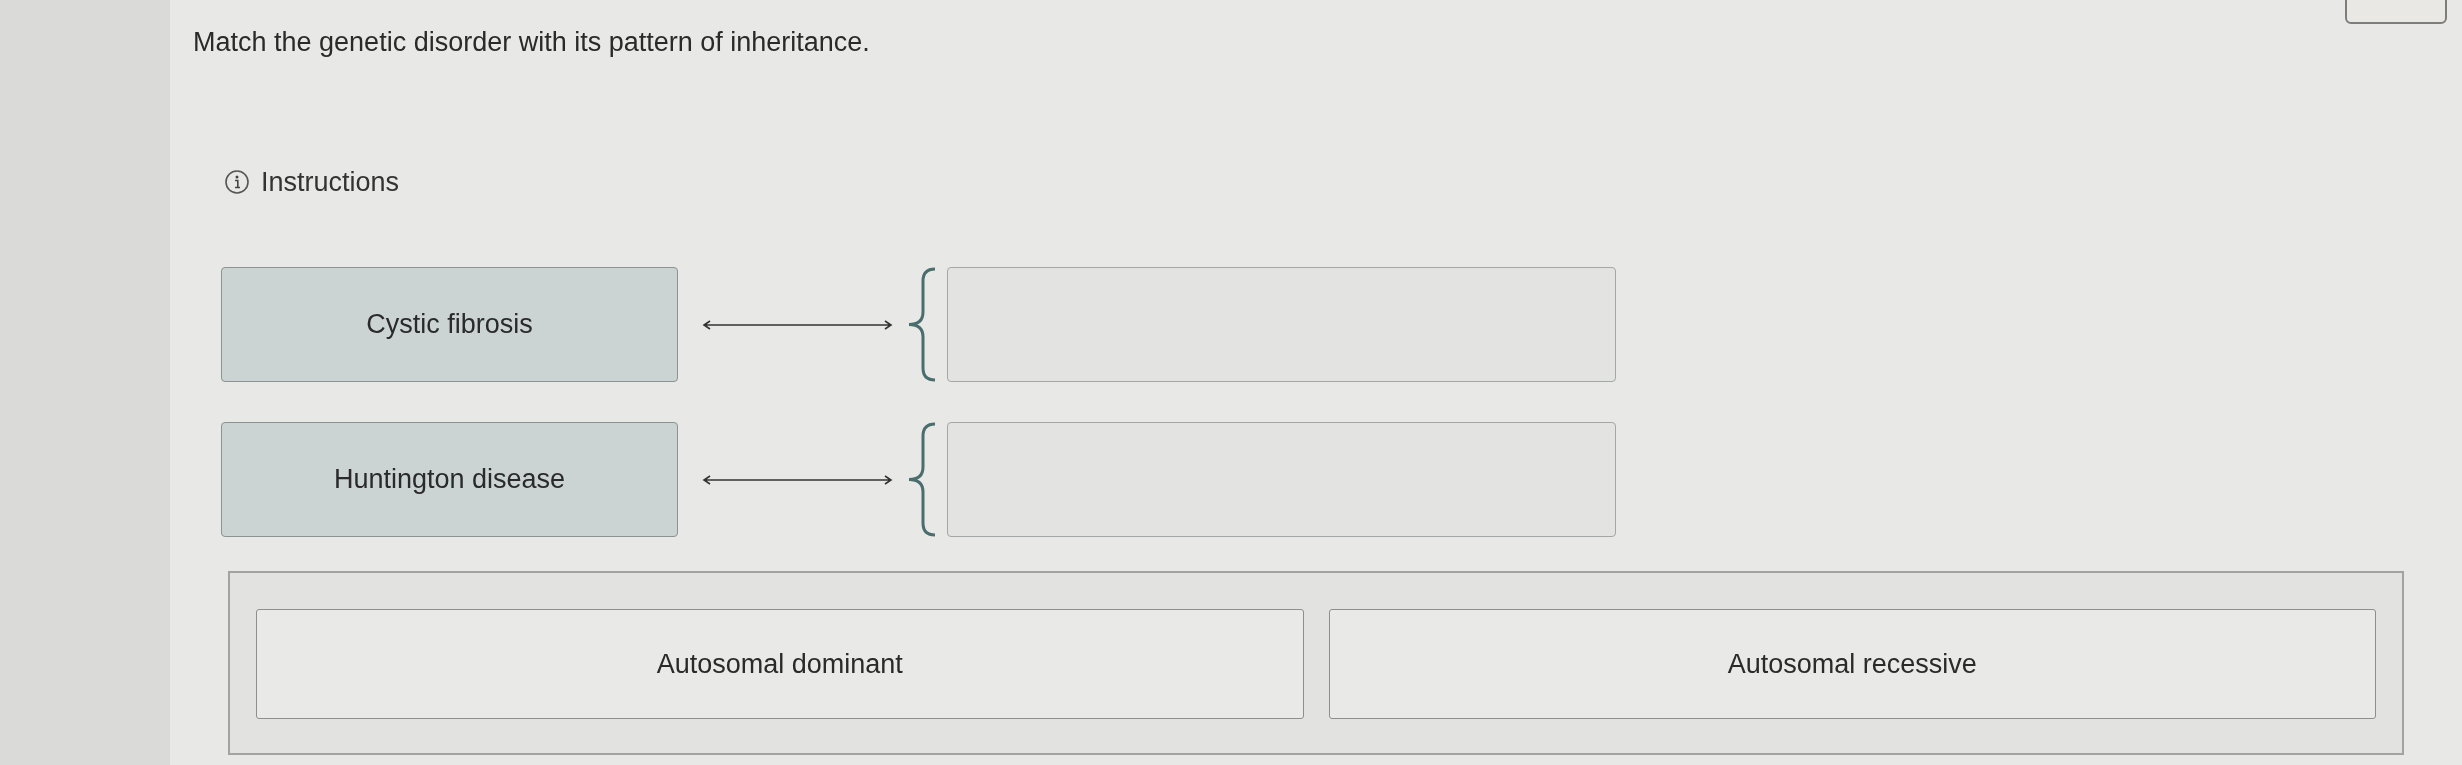 The width and height of the screenshot is (2462, 765). I want to click on prompt-card: Cystic fibrosis, so click(449, 324).